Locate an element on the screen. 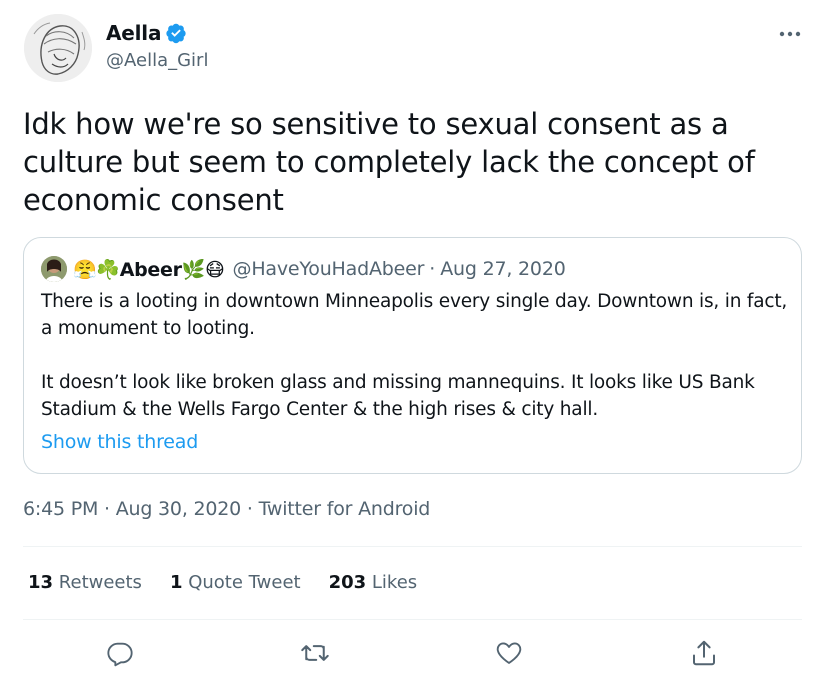 Image resolution: width=816 pixels, height=680 pixels. share-icon is located at coordinates (704, 653).